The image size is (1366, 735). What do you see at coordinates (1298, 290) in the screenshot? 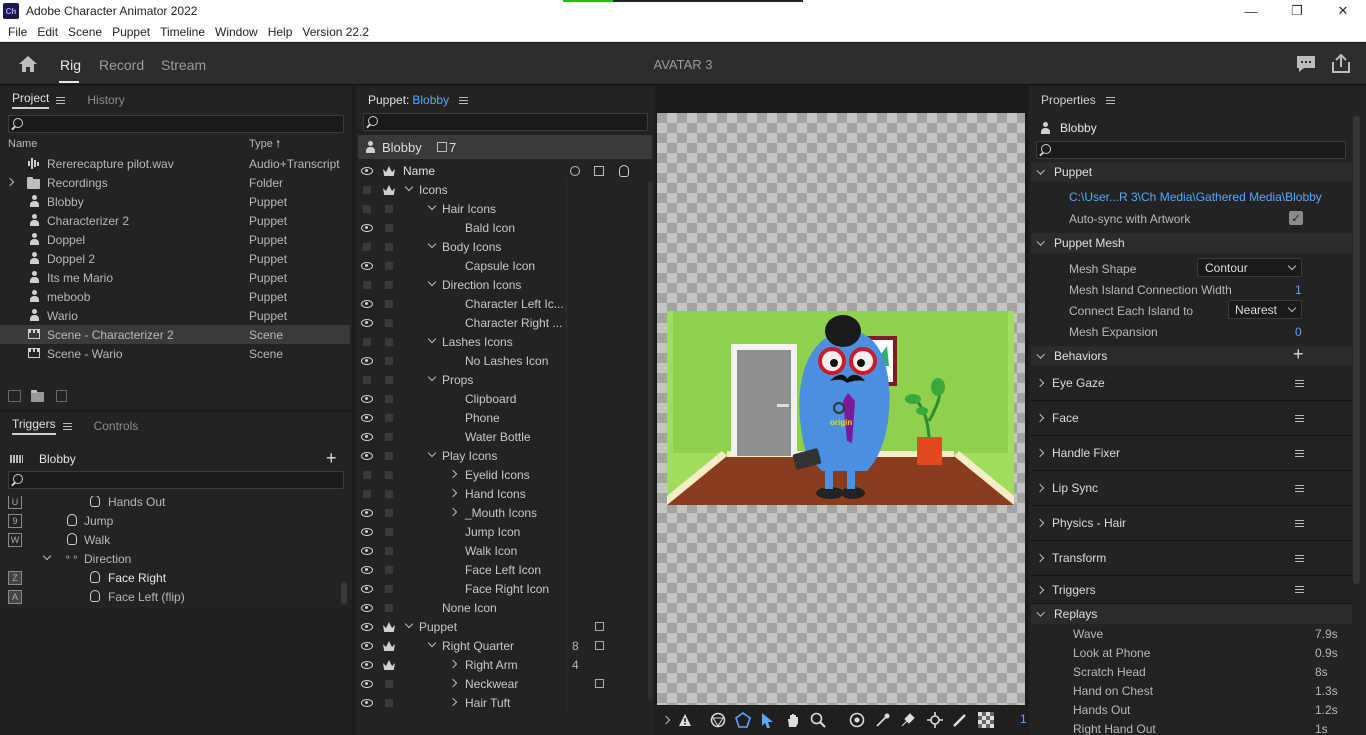
I see `mesh-island-value: 1` at bounding box center [1298, 290].